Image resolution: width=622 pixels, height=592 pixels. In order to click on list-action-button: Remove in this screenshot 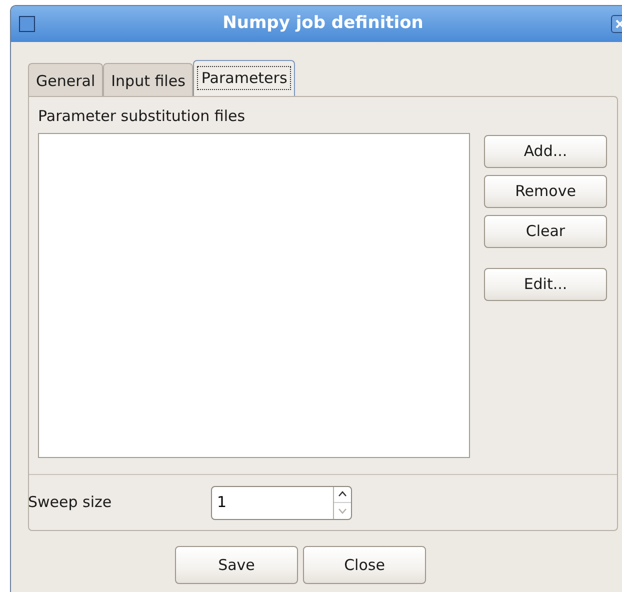, I will do `click(545, 191)`.